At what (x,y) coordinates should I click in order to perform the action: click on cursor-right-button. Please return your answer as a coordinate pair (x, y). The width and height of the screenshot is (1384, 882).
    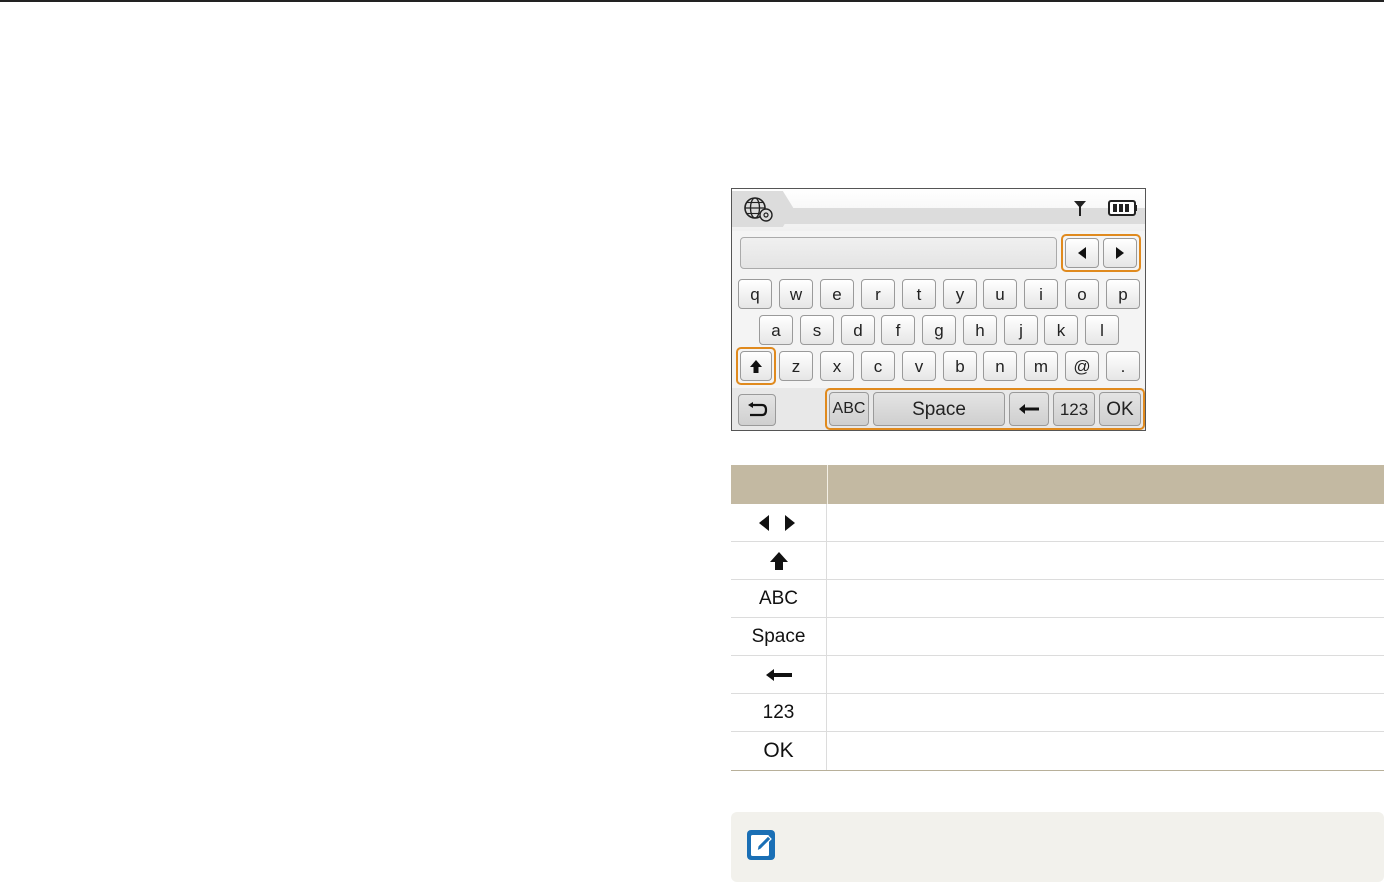
    Looking at the image, I should click on (1120, 253).